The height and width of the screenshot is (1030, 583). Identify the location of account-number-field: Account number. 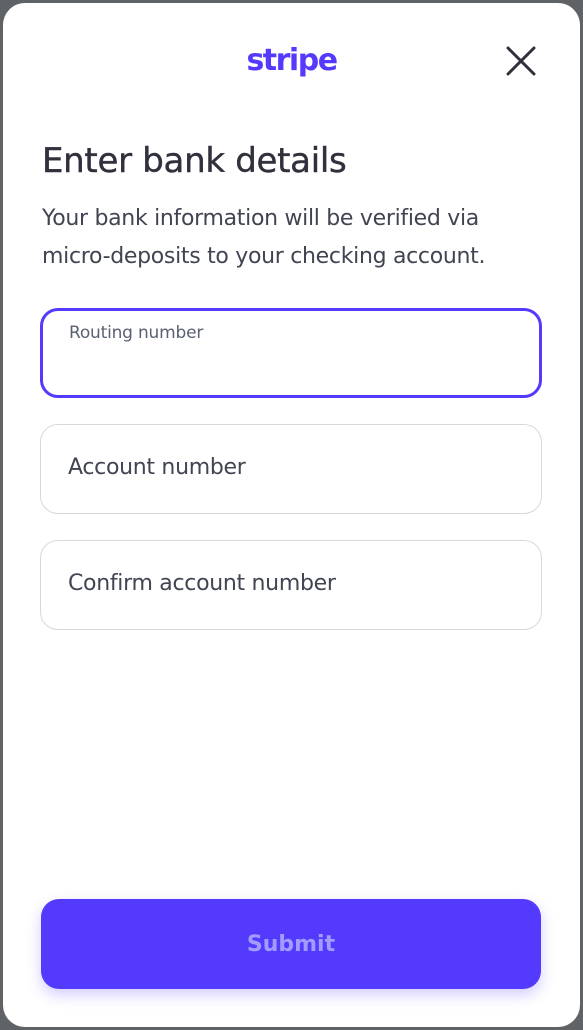
(291, 469).